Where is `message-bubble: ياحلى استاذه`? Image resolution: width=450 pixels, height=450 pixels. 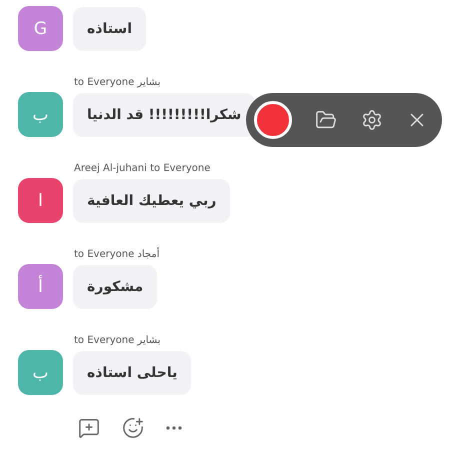 message-bubble: ياحلى استاذه is located at coordinates (132, 372).